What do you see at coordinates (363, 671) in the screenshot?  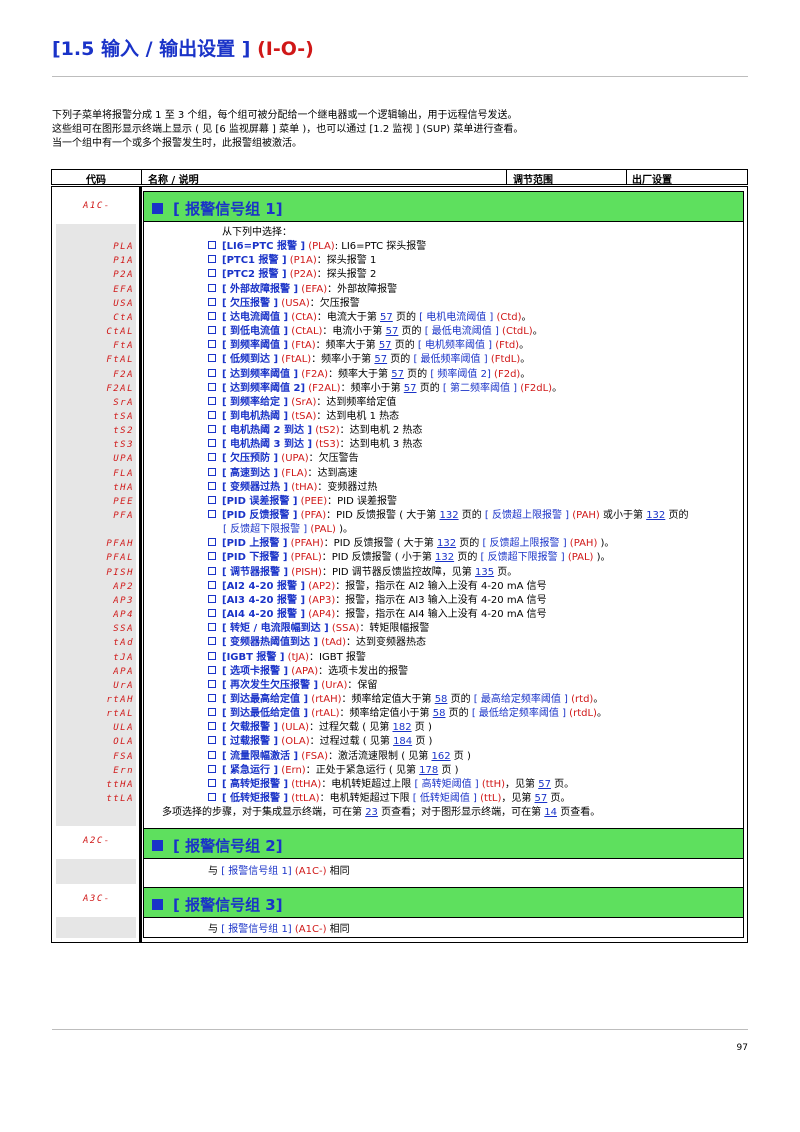 I see `item-desc: ：选项卡发出的报警` at bounding box center [363, 671].